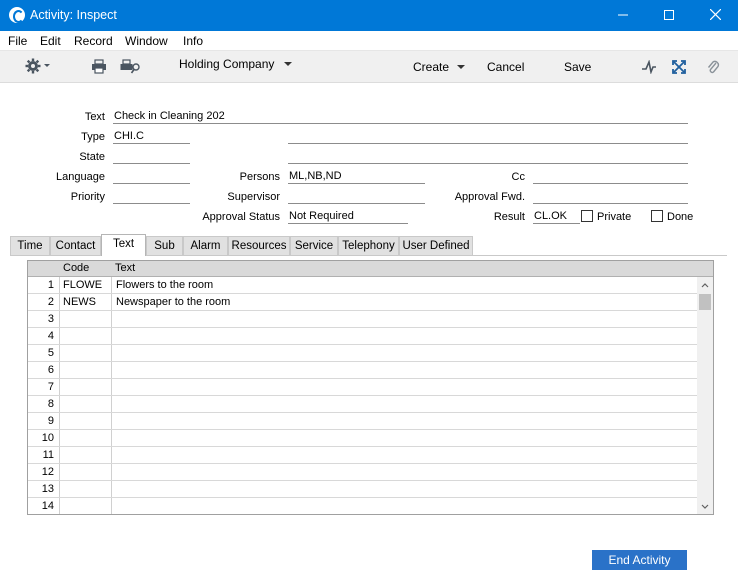 The height and width of the screenshot is (586, 738). Describe the element at coordinates (50, 353) in the screenshot. I see `row-number: 5` at that location.